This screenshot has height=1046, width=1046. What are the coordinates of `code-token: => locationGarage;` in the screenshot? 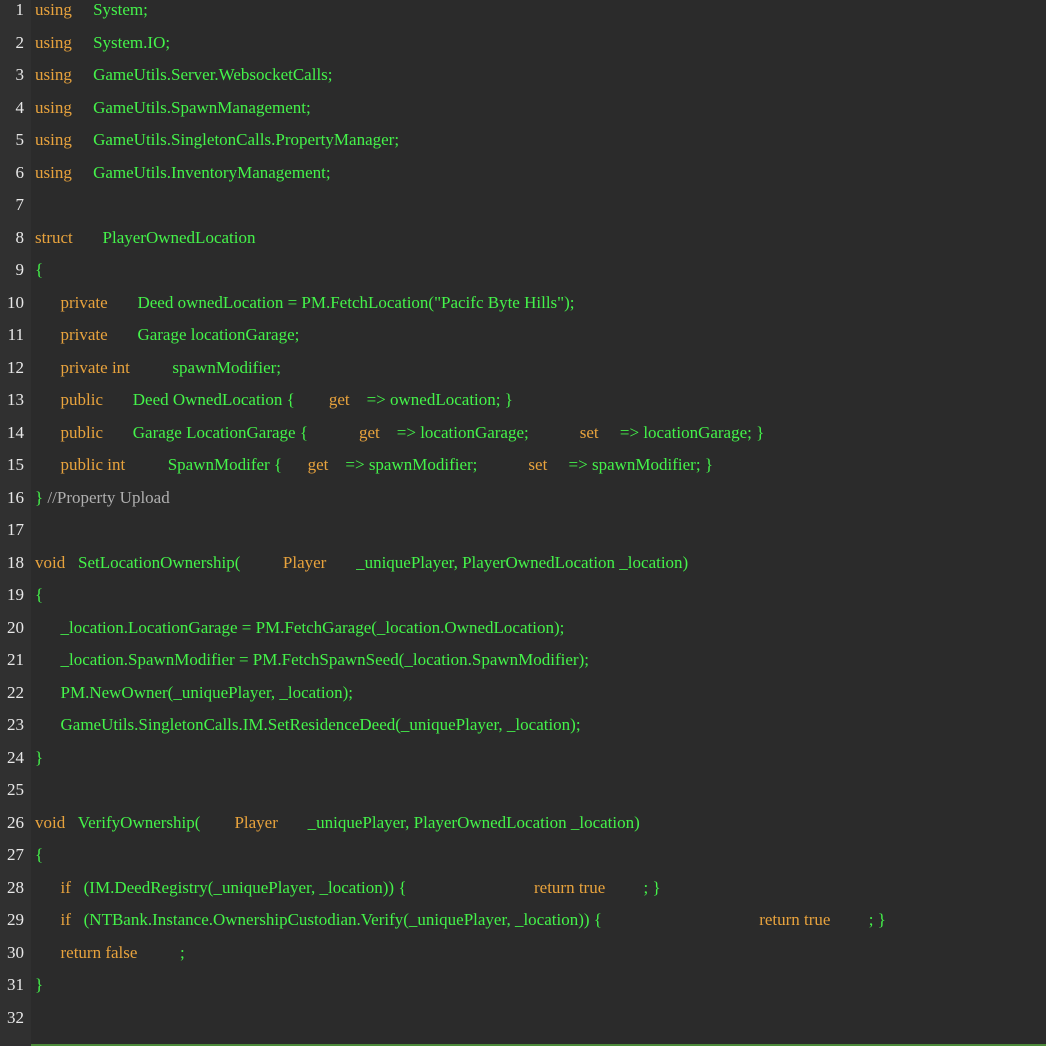 It's located at (462, 432).